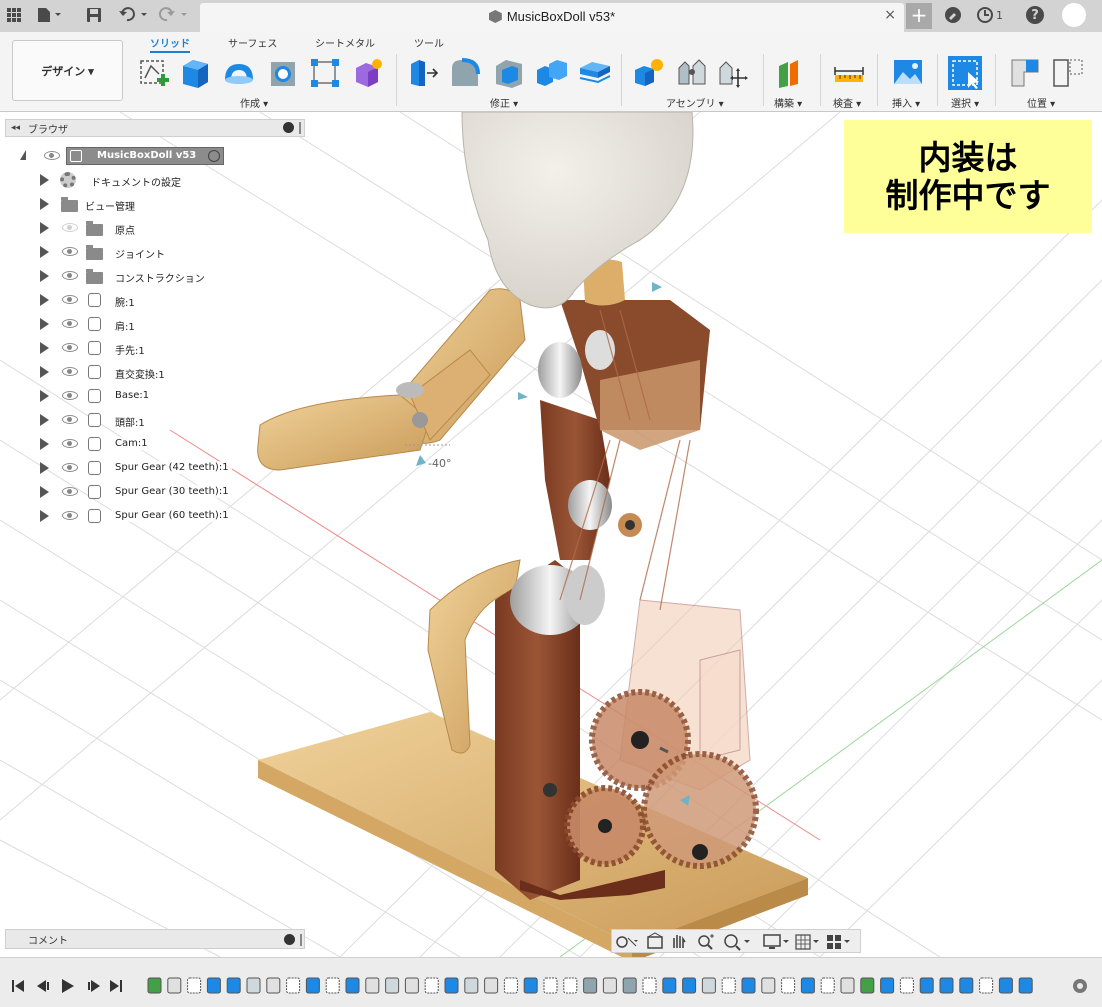  I want to click on go-to-start-icon, so click(18, 986).